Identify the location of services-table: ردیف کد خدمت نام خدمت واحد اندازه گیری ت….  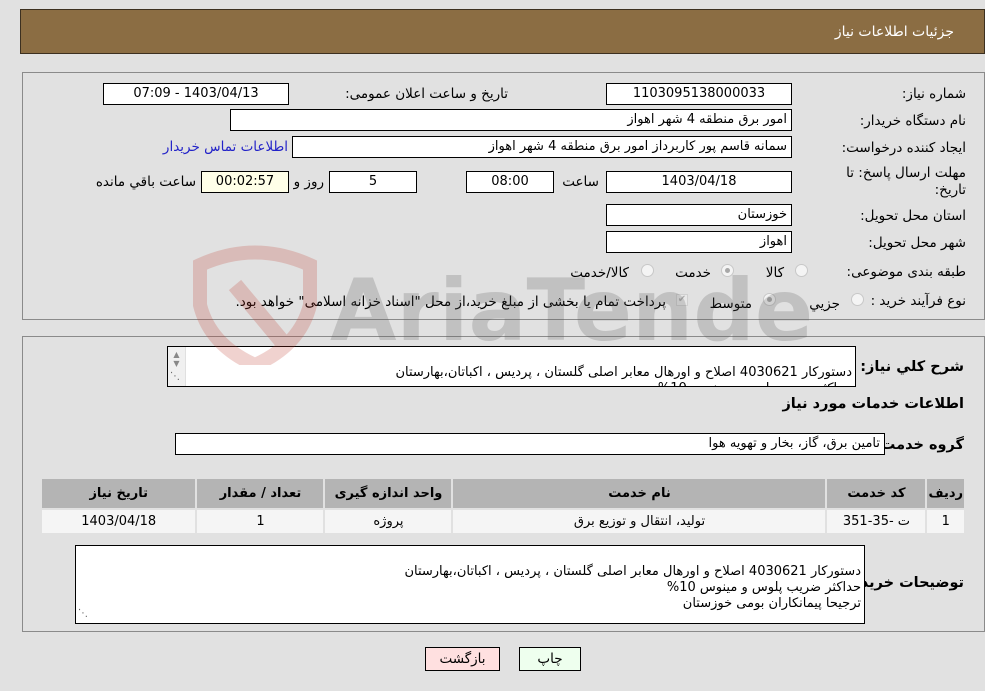
(502, 506).